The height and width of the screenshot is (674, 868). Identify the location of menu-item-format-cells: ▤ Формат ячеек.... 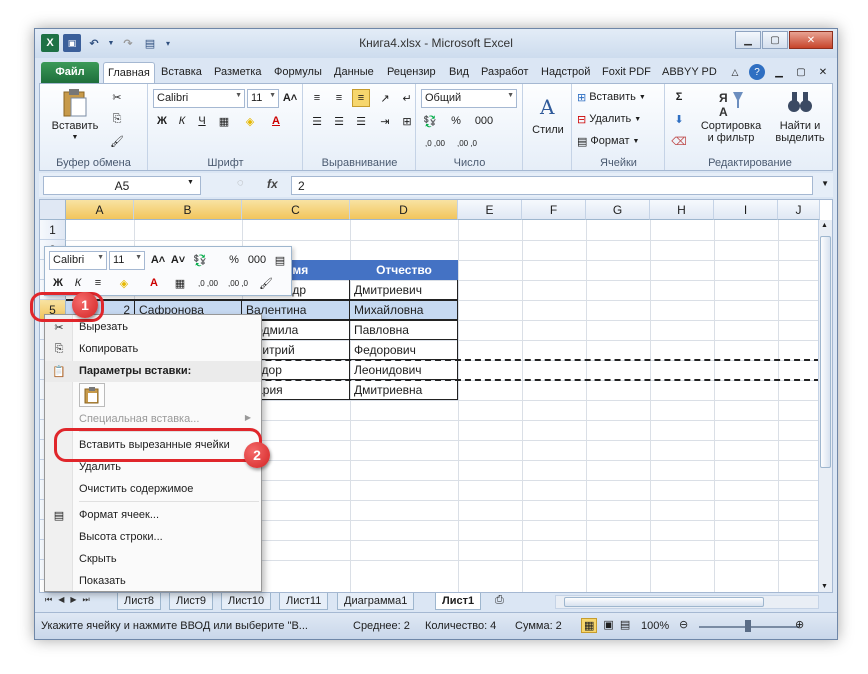
(153, 515).